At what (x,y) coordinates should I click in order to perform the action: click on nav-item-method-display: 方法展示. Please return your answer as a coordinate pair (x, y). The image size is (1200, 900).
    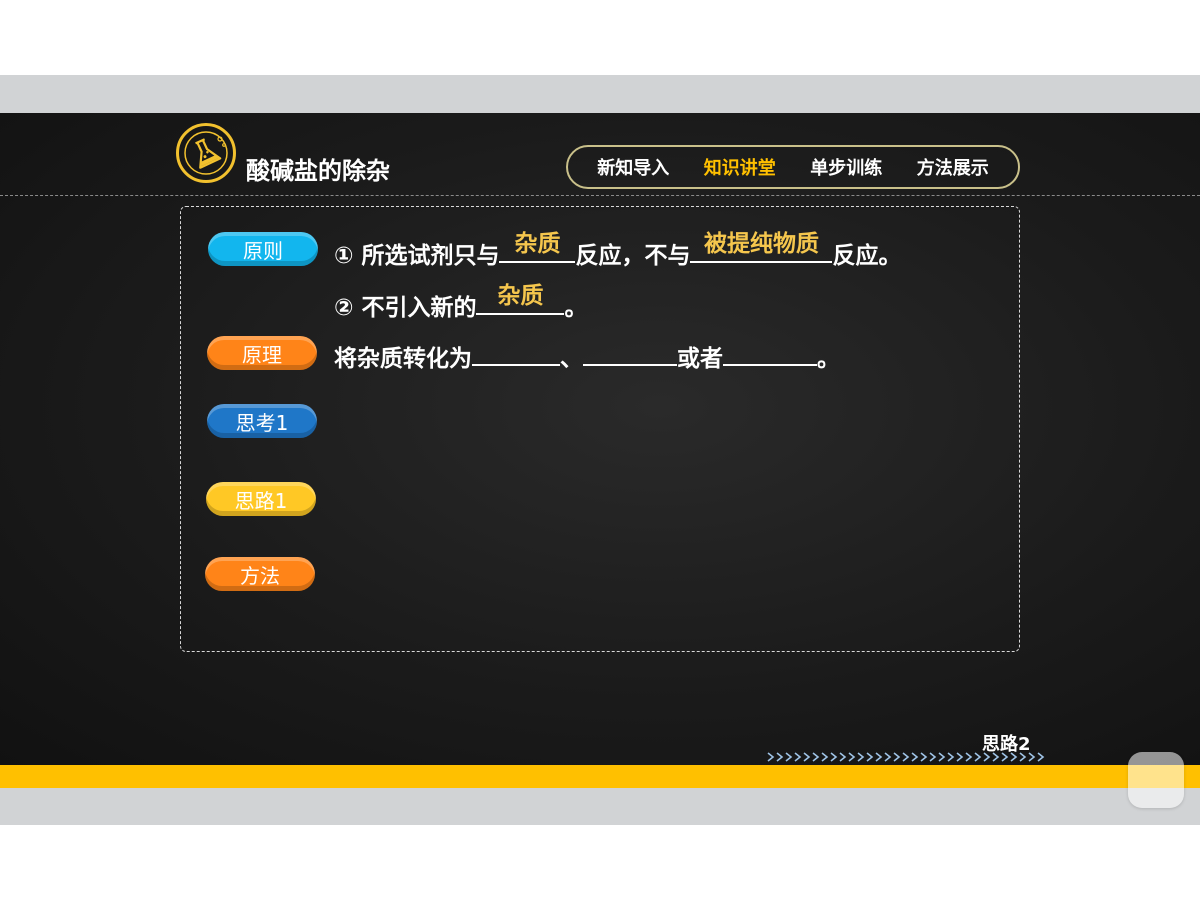
    Looking at the image, I should click on (953, 167).